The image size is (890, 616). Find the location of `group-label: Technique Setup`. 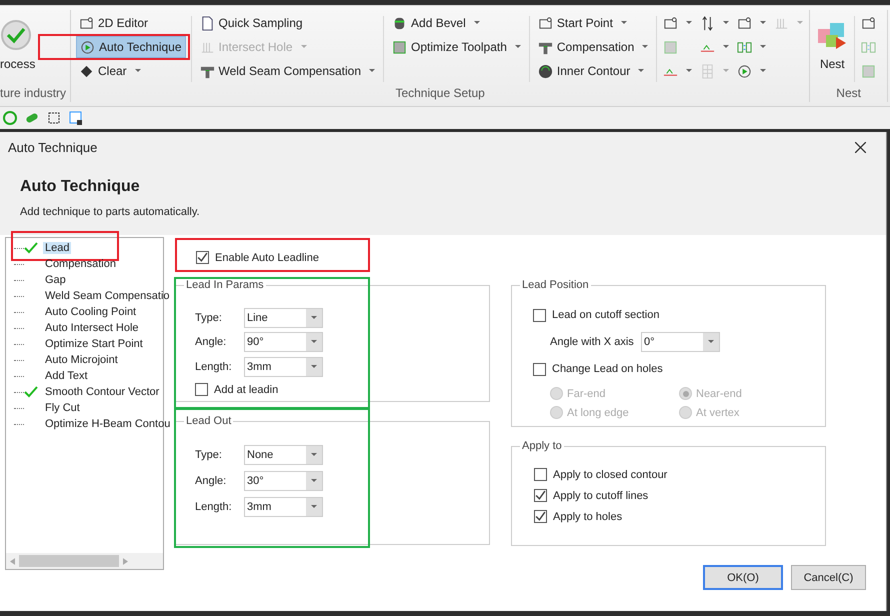

group-label: Technique Setup is located at coordinates (440, 94).